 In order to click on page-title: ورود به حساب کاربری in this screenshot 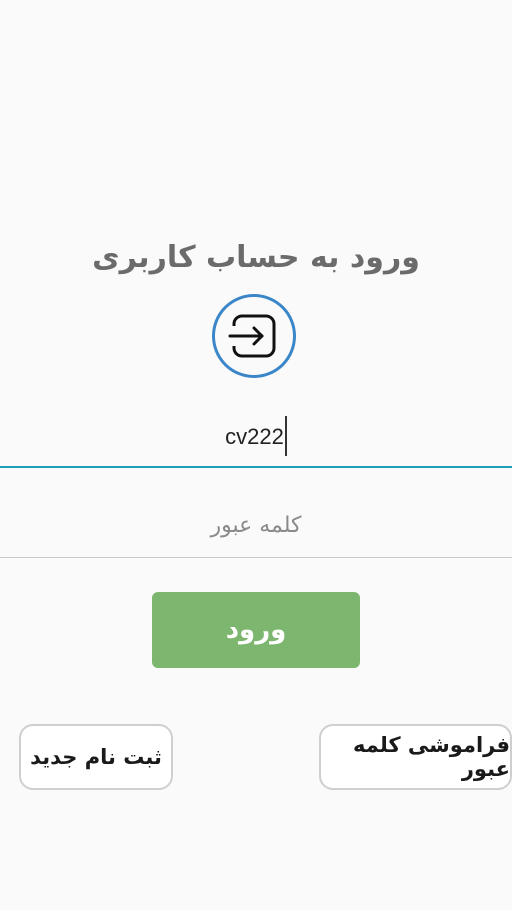, I will do `click(256, 257)`.